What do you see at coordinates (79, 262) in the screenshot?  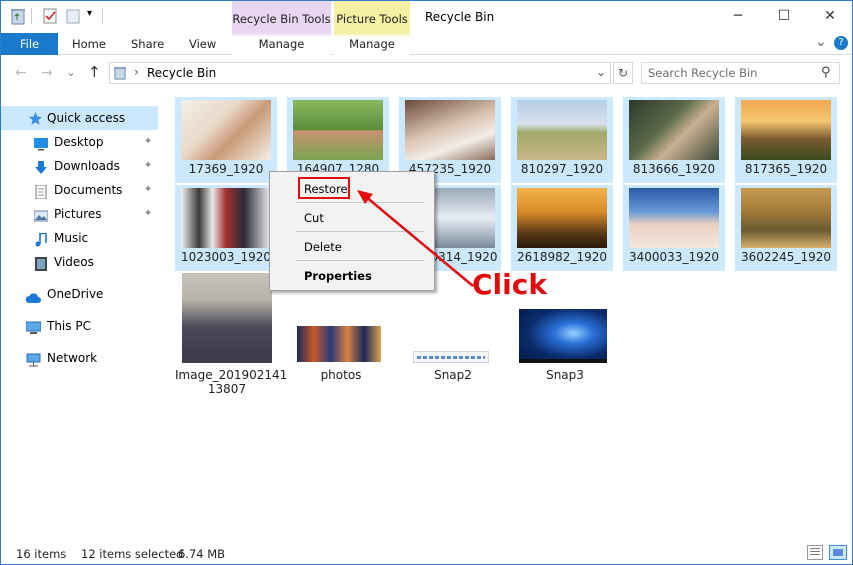 I see `nav-videos: Videos` at bounding box center [79, 262].